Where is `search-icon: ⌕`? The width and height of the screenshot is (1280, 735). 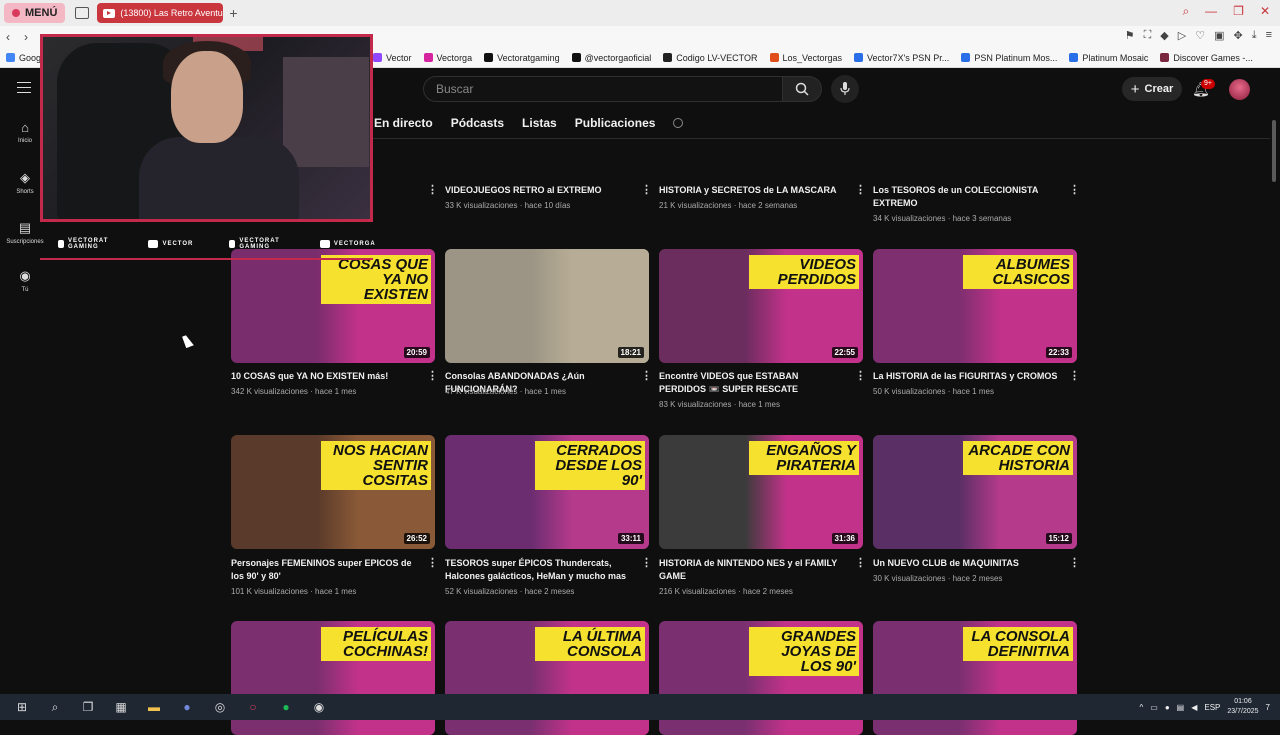
search-icon: ⌕ is located at coordinates (55, 707).